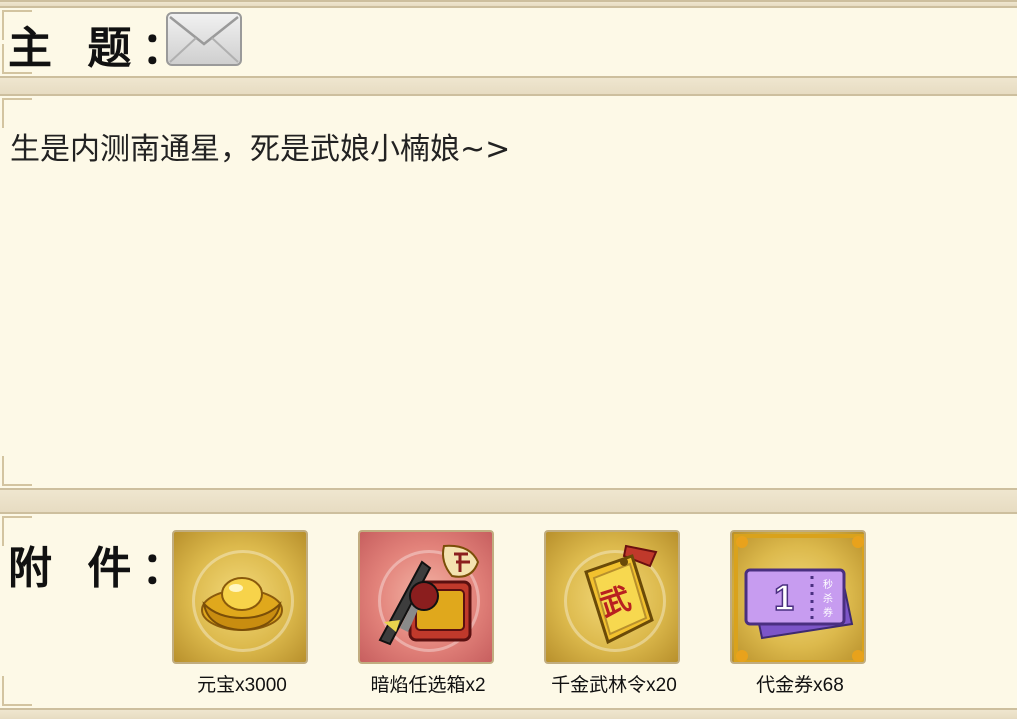 The width and height of the screenshot is (1017, 719). I want to click on attachment-item: 1 秒 杀 券 代金券x68, so click(800, 615).